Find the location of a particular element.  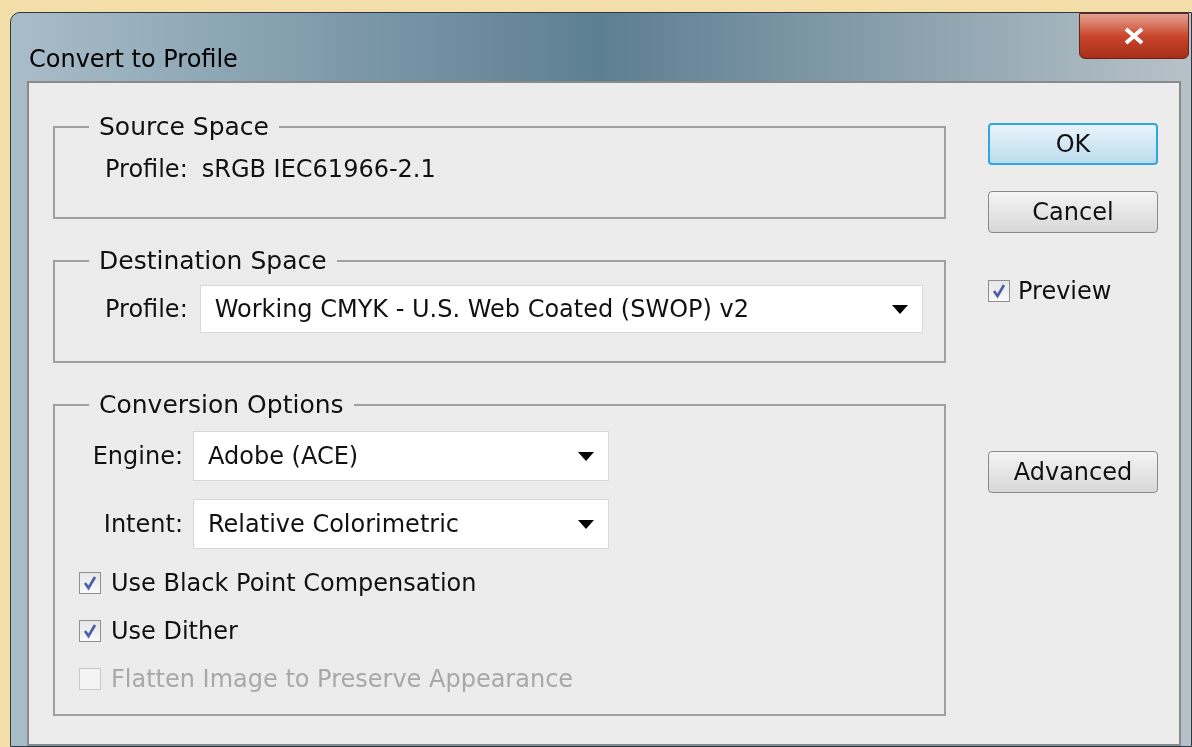

checkbox-label: Use Black Point Compensation is located at coordinates (294, 583).